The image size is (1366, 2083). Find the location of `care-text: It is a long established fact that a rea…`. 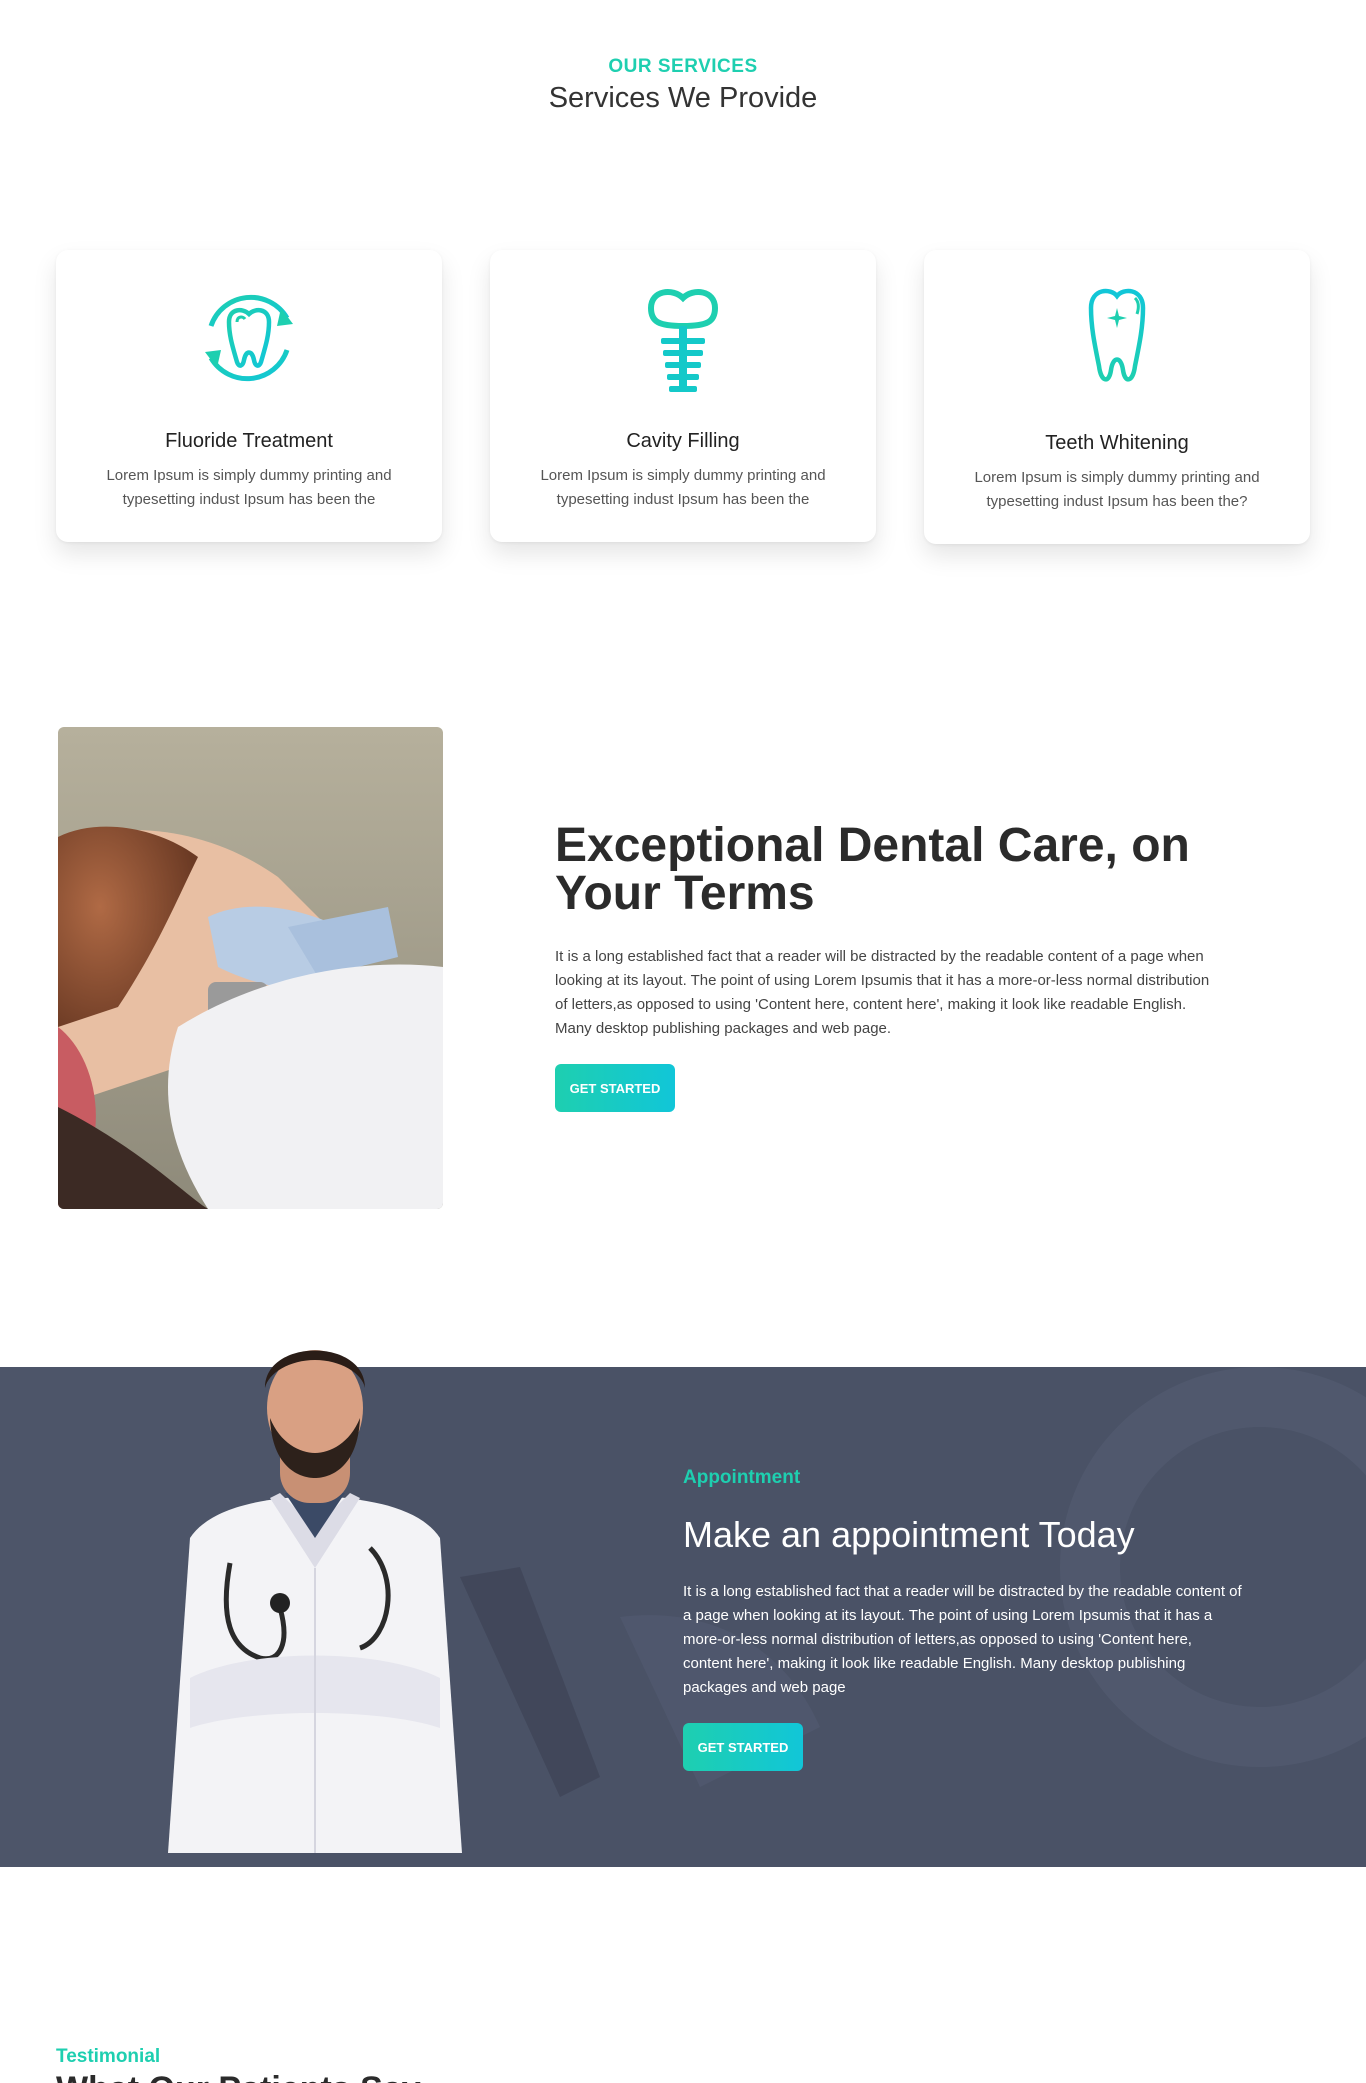

care-text: It is a long established fact that a rea… is located at coordinates (882, 992).